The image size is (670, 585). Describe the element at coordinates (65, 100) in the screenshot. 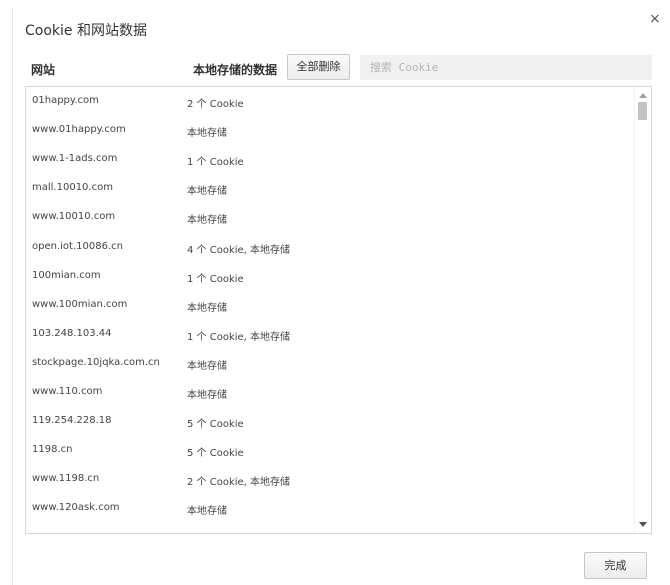

I see `site-name: 01happy.com` at that location.